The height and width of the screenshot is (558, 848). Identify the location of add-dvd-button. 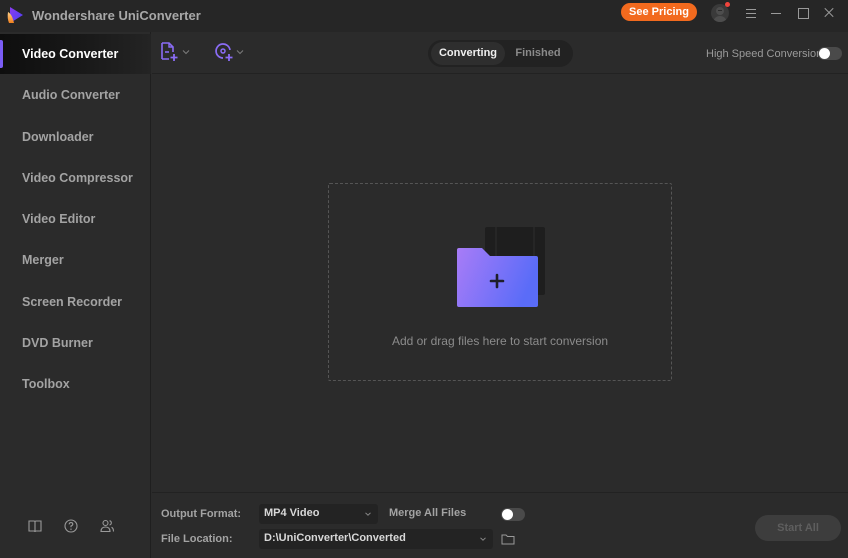
(231, 53).